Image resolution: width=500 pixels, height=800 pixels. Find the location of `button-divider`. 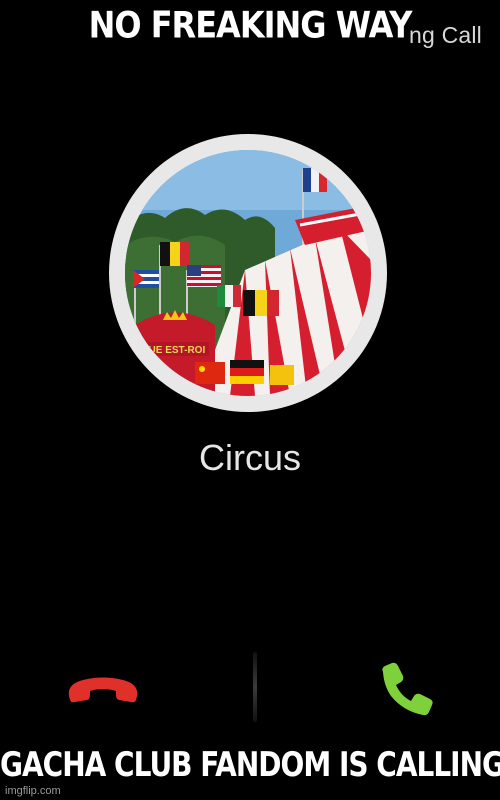

button-divider is located at coordinates (255, 687).